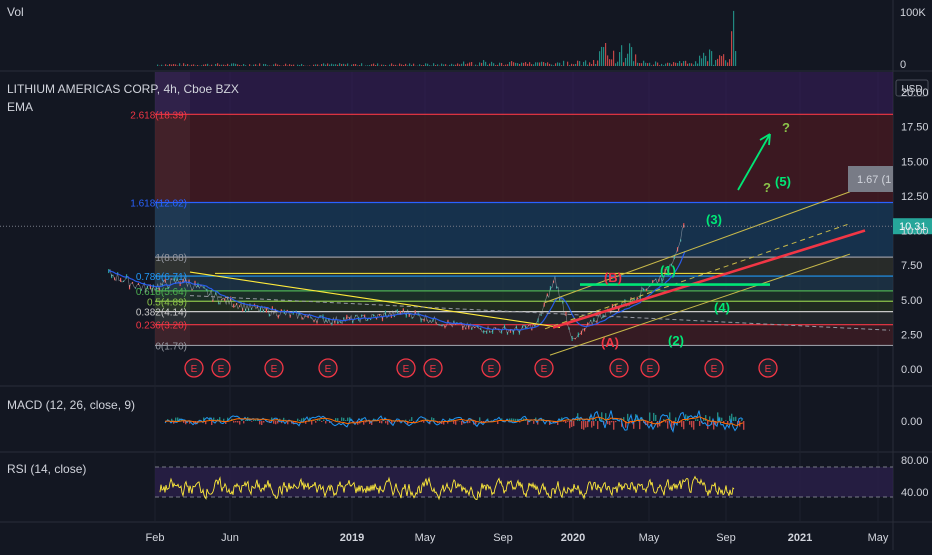  I want to click on price-axis-tick: 5.00, so click(911, 301).